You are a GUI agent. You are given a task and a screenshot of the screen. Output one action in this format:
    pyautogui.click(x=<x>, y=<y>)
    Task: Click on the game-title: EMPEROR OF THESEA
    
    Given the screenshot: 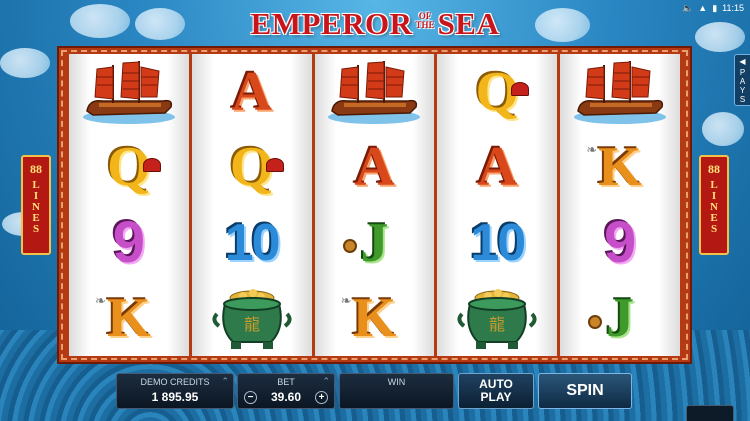 What is the action you would take?
    pyautogui.click(x=375, y=26)
    